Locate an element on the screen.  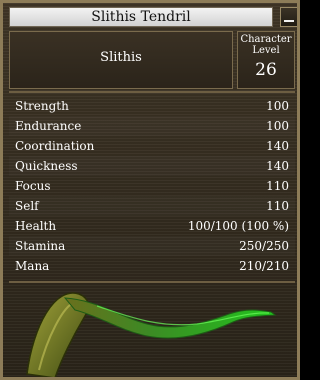
stat-label: Endurance is located at coordinates (48, 126).